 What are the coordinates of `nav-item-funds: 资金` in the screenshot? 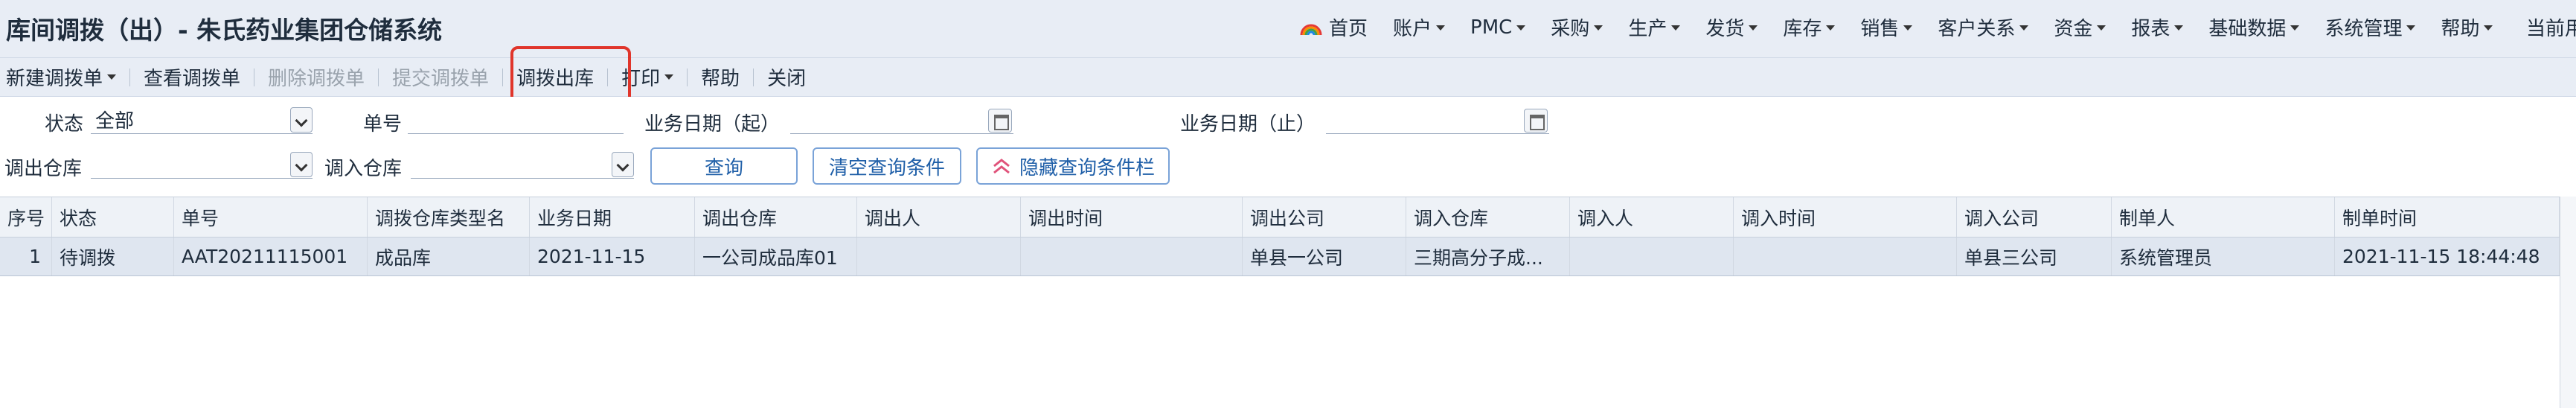 It's located at (2080, 27).